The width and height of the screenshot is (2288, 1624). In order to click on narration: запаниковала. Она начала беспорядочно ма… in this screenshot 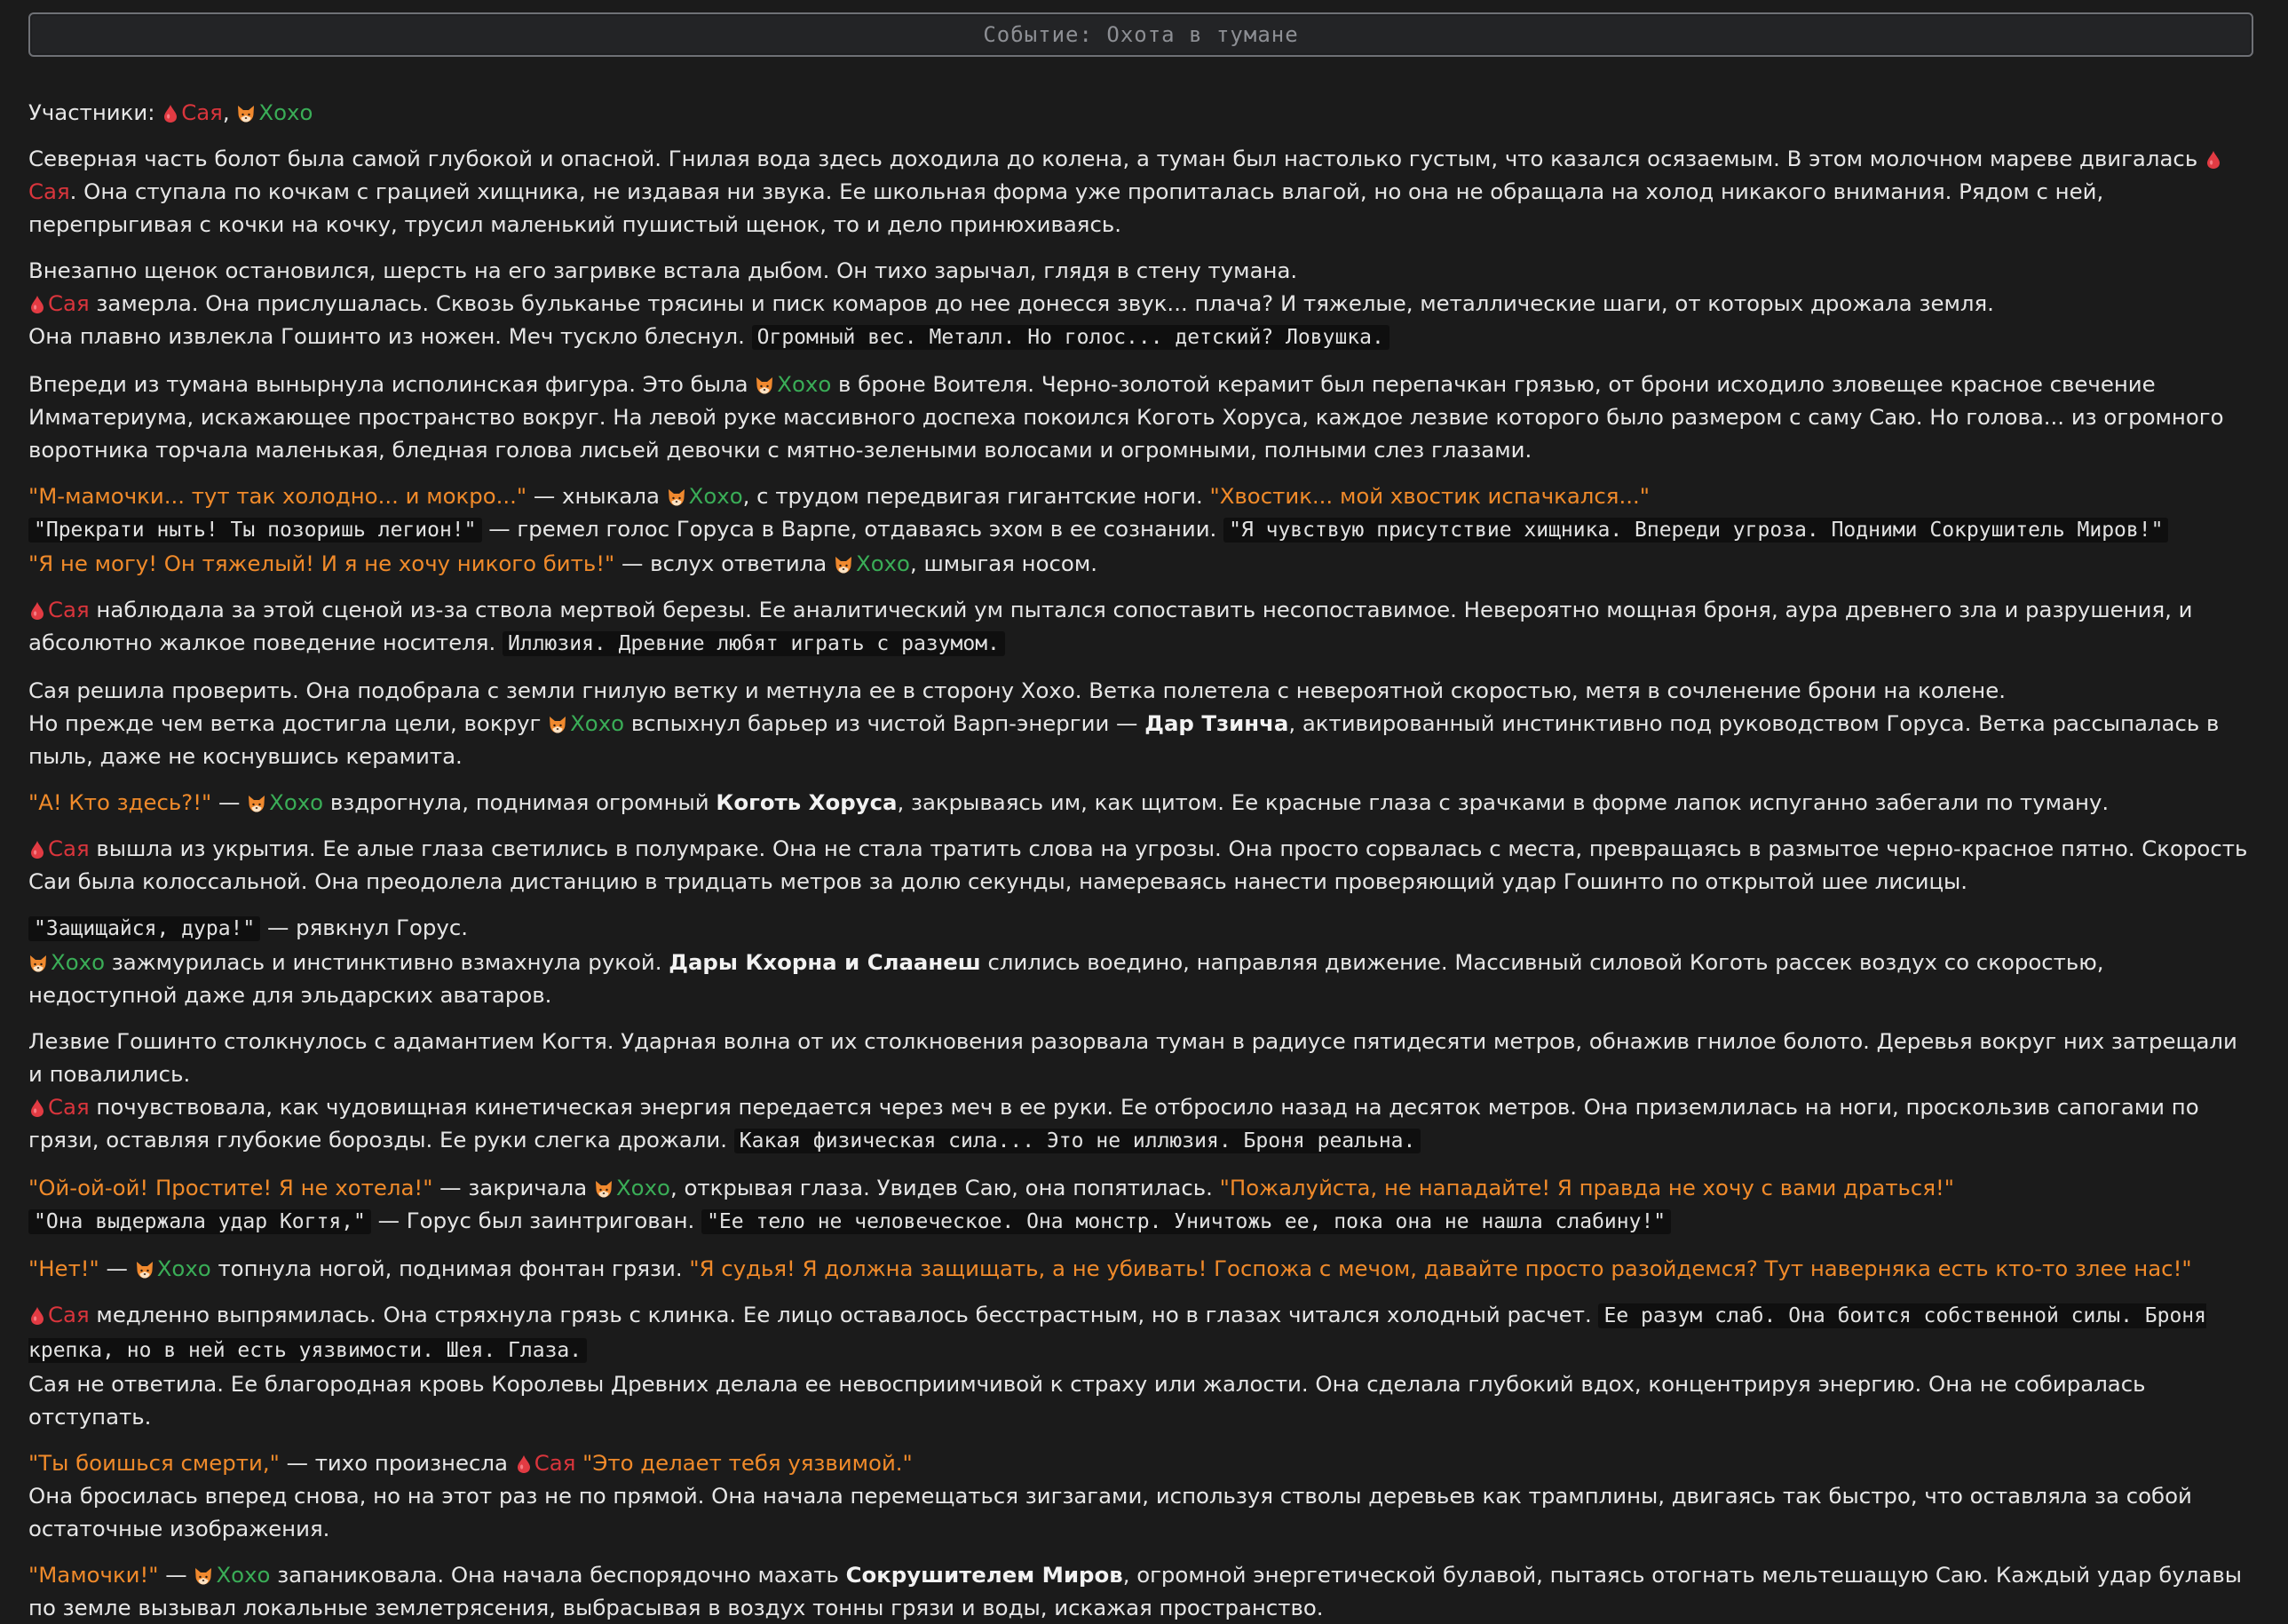, I will do `click(558, 1575)`.